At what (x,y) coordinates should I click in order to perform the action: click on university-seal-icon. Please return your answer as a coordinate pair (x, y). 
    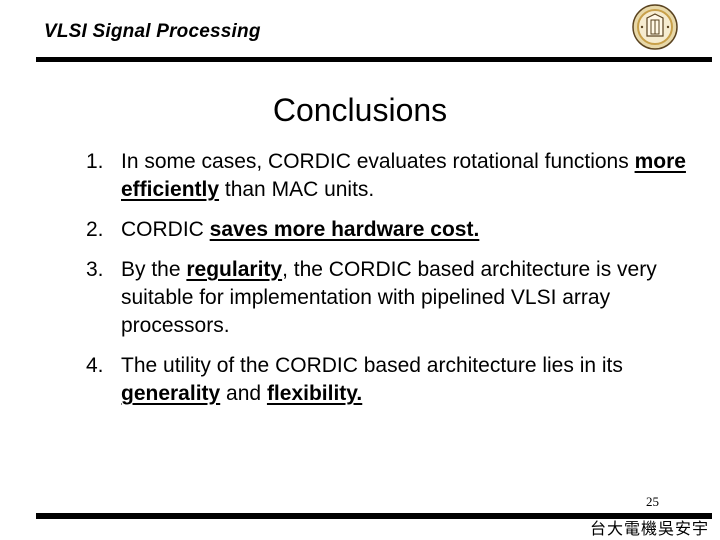
    Looking at the image, I should click on (655, 27).